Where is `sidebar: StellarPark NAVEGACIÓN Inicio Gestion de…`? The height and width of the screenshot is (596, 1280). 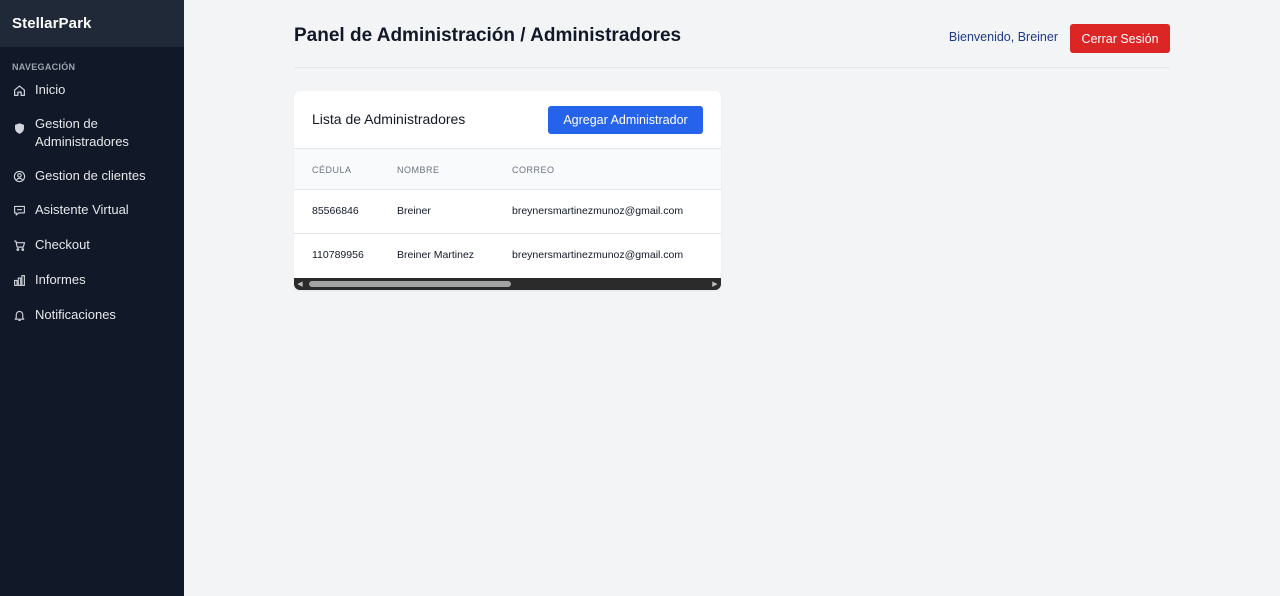
sidebar: StellarPark NAVEGACIÓN Inicio Gestion de… is located at coordinates (92, 298).